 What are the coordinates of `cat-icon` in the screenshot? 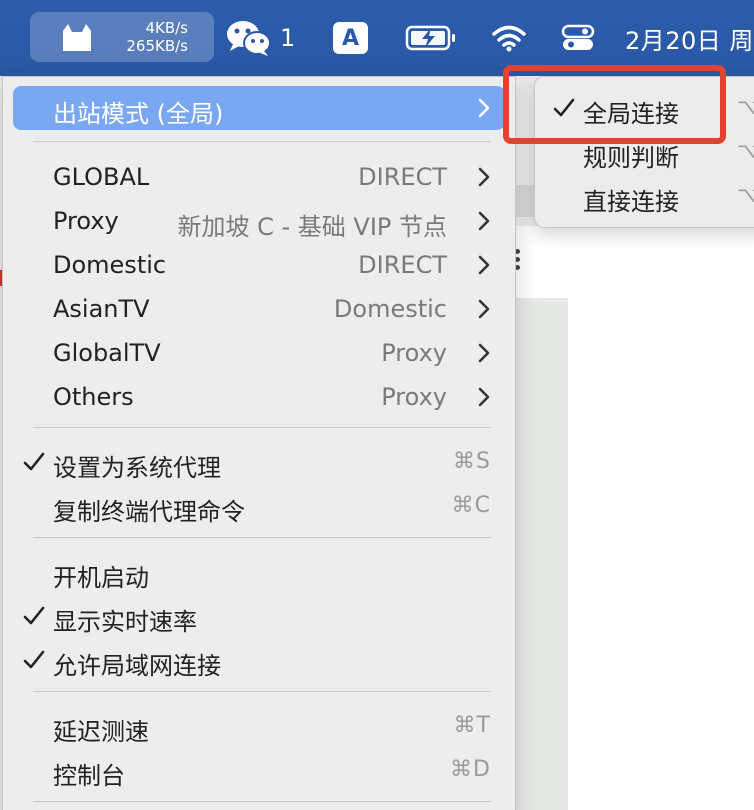 It's located at (77, 37).